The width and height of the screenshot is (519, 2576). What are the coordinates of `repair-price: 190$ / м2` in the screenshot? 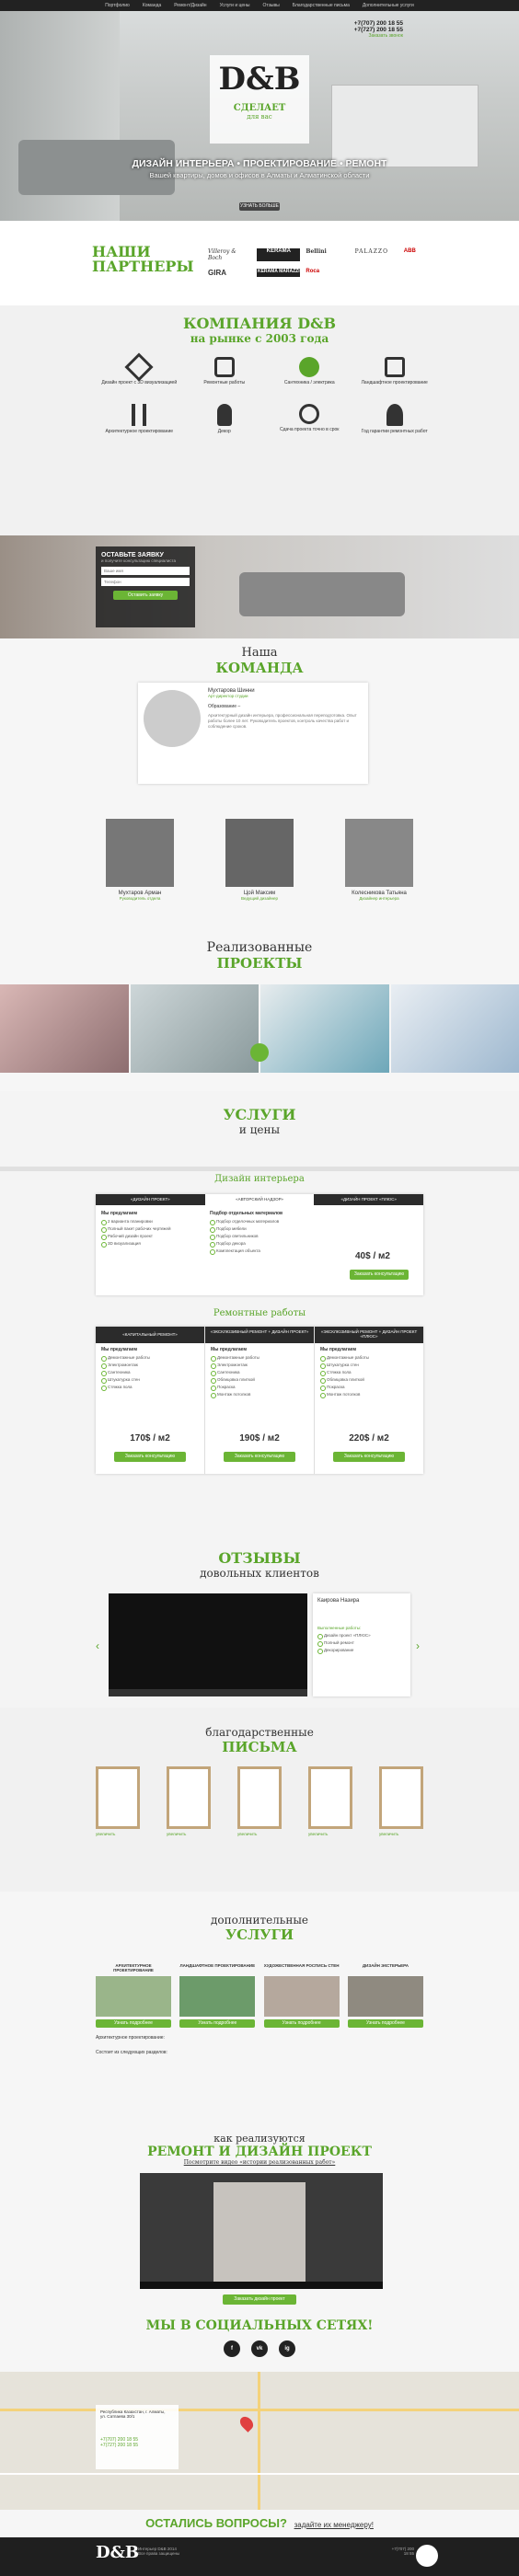 It's located at (259, 1438).